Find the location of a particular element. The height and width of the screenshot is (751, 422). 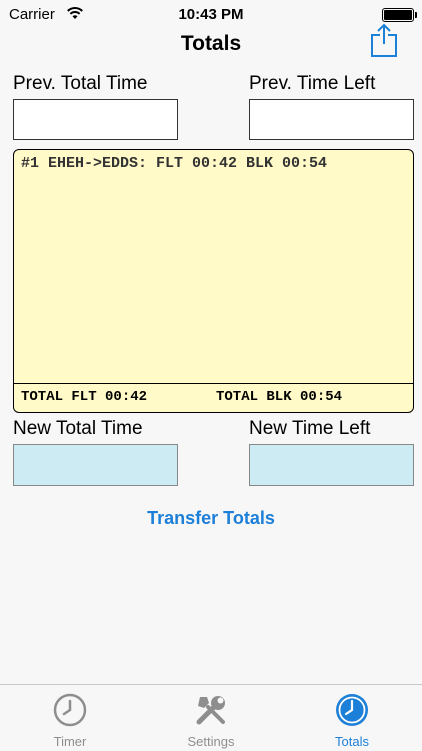

tab-bar: Timer Settings Totals is located at coordinates (211, 717).